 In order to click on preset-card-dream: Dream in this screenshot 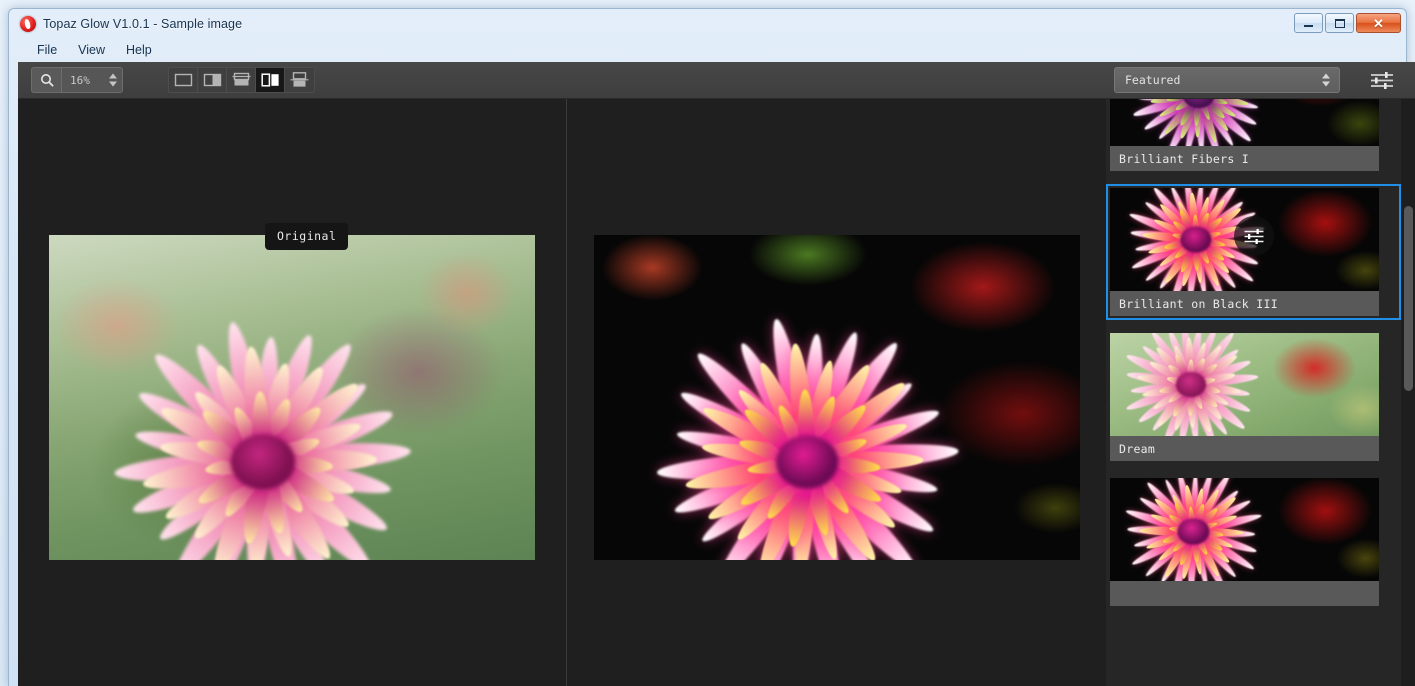, I will do `click(1253, 397)`.